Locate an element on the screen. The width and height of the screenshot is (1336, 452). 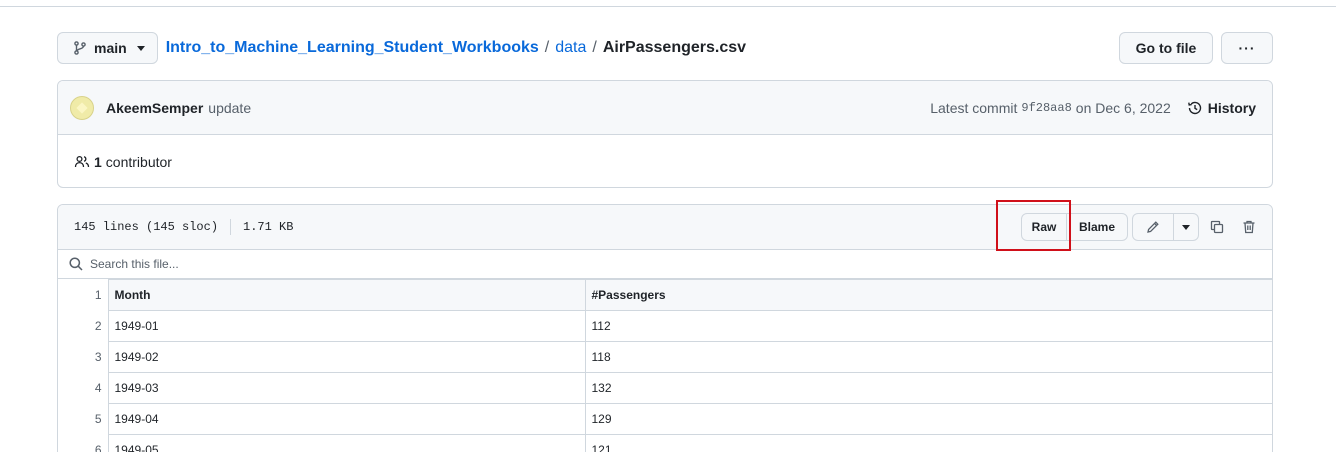
table-row: 2 1949-01 112 is located at coordinates (665, 326).